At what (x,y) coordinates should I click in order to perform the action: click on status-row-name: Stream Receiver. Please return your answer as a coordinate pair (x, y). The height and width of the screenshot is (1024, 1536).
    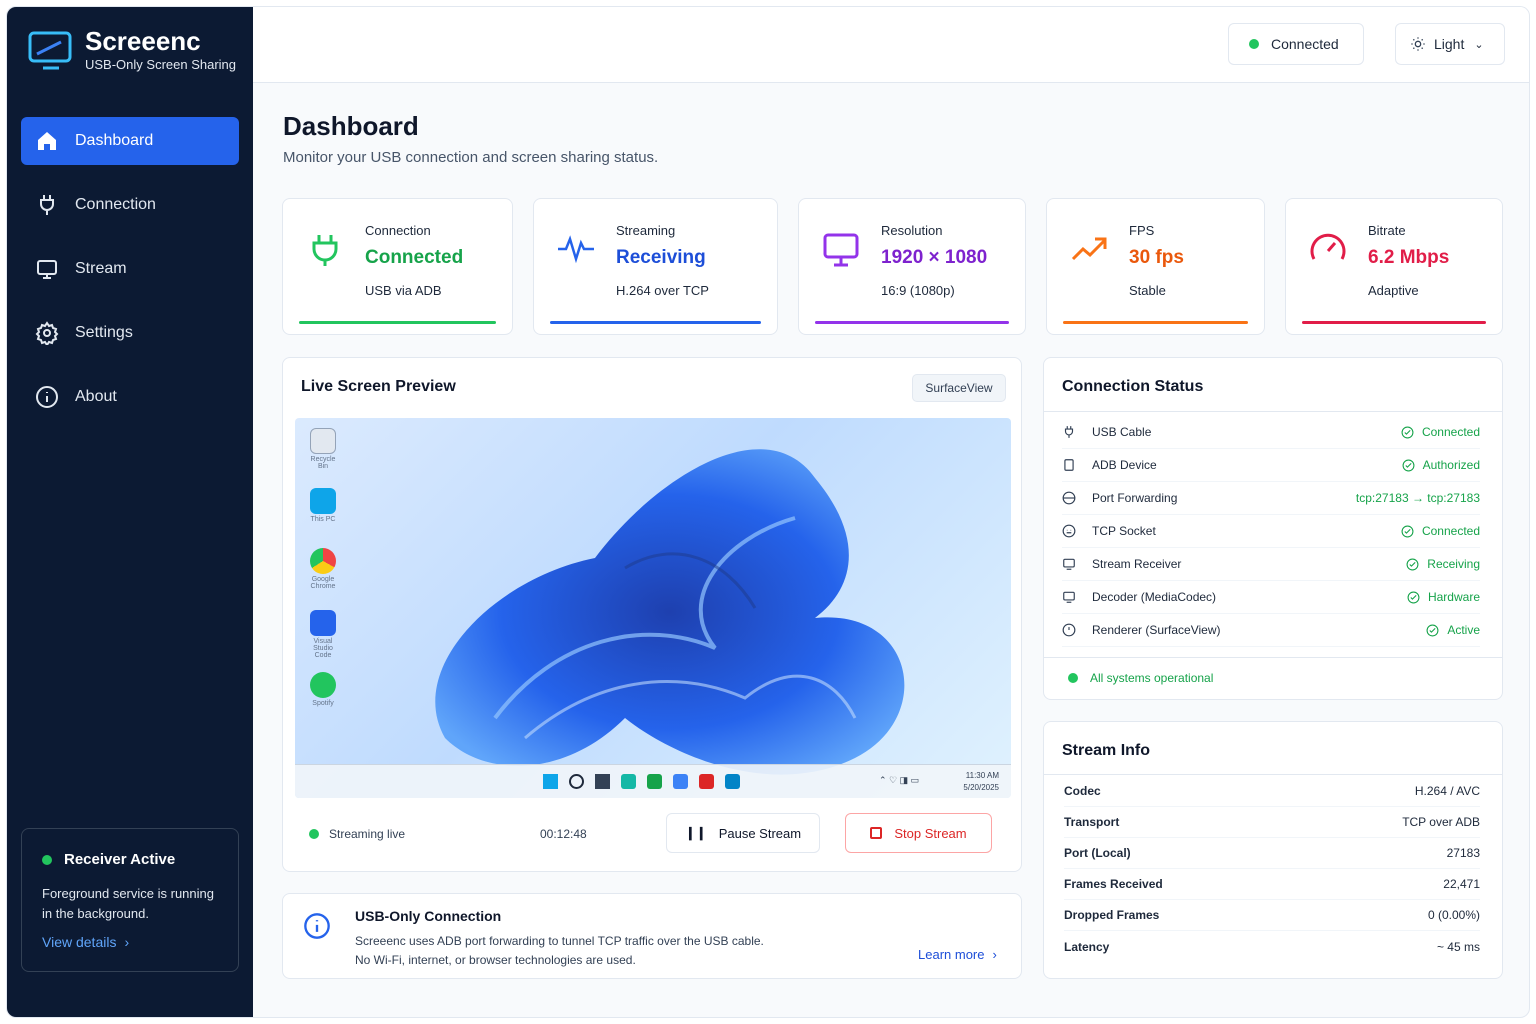
    Looking at the image, I should click on (1137, 564).